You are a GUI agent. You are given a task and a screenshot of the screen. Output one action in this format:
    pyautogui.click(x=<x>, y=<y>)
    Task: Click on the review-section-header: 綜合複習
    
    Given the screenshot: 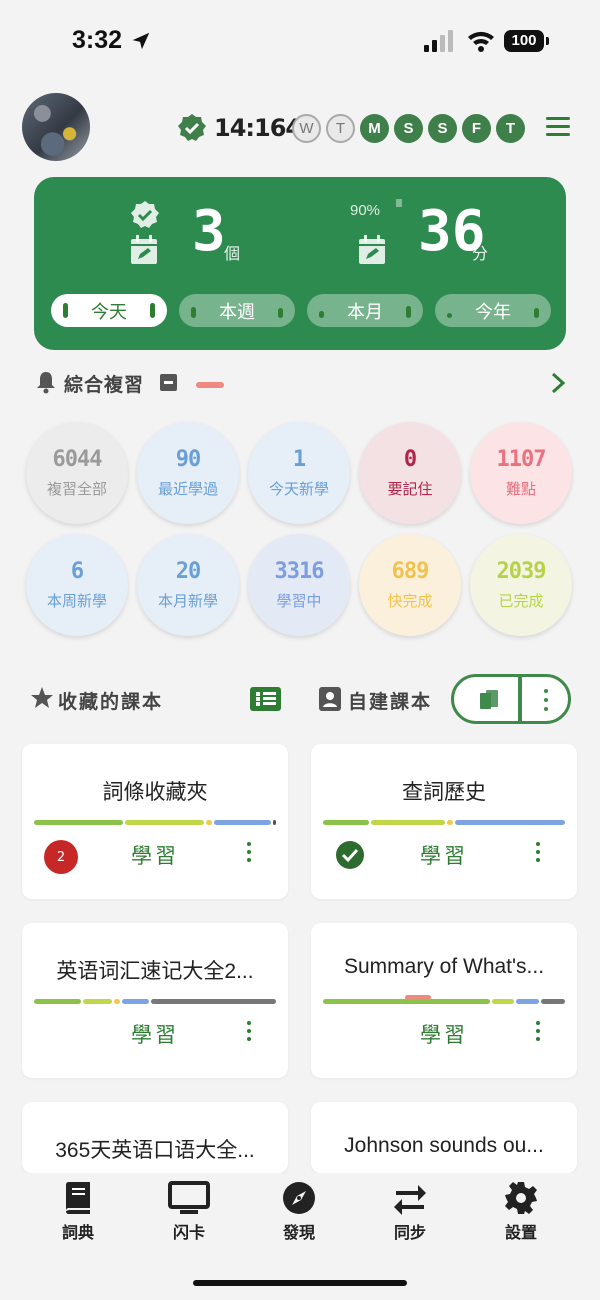 What is the action you would take?
    pyautogui.click(x=304, y=383)
    